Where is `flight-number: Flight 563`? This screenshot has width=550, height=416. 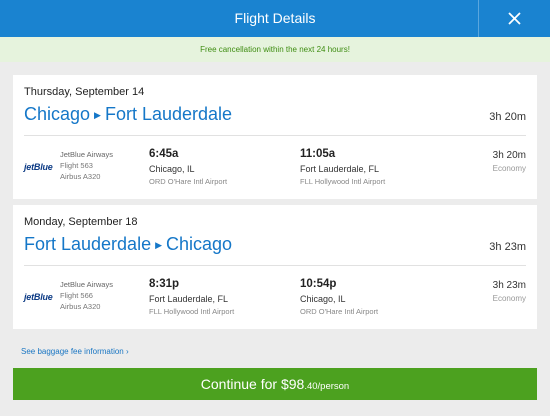
flight-number: Flight 563 is located at coordinates (76, 165).